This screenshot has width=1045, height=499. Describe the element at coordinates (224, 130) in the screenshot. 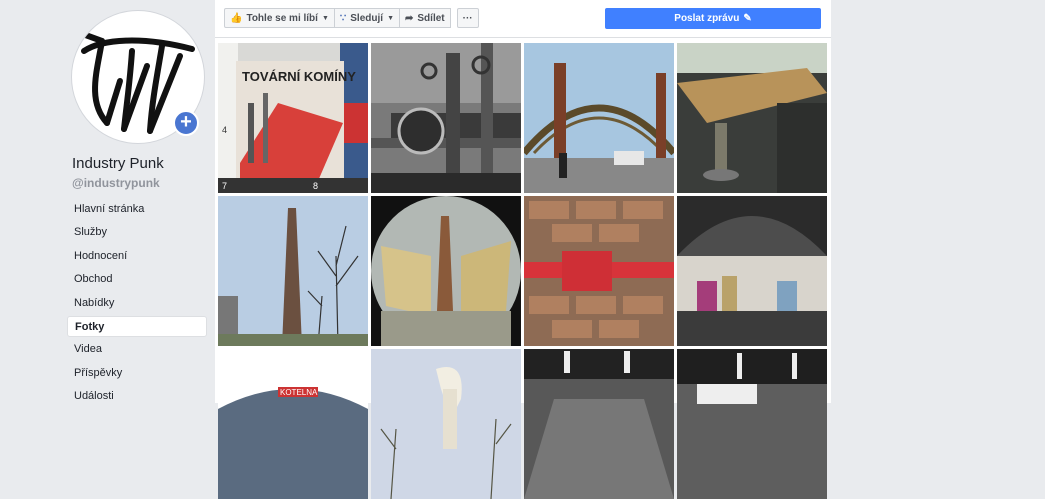

I see `svg-text: 4` at that location.